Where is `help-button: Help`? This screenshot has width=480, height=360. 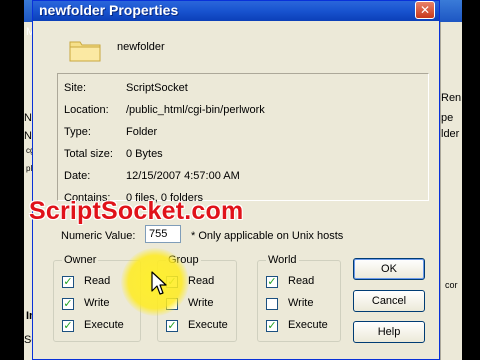 help-button: Help is located at coordinates (389, 332).